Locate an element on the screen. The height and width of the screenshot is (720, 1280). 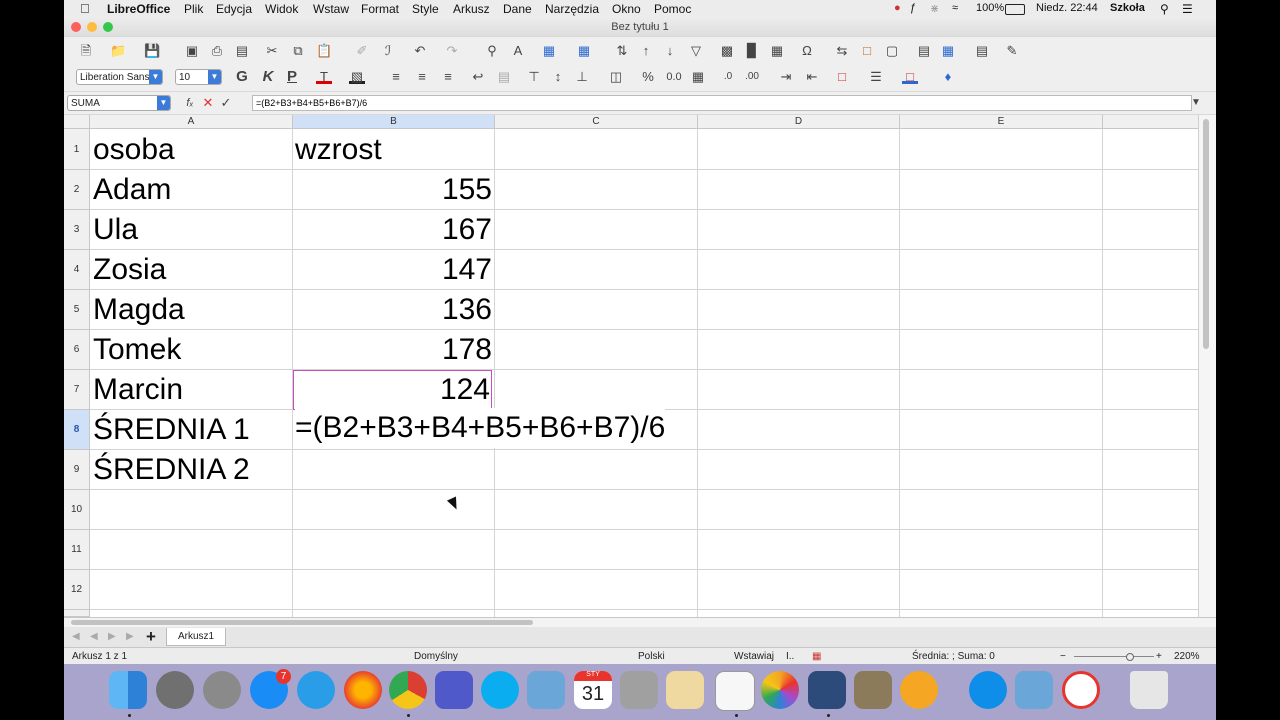
row-header: 11 is located at coordinates (77, 550).